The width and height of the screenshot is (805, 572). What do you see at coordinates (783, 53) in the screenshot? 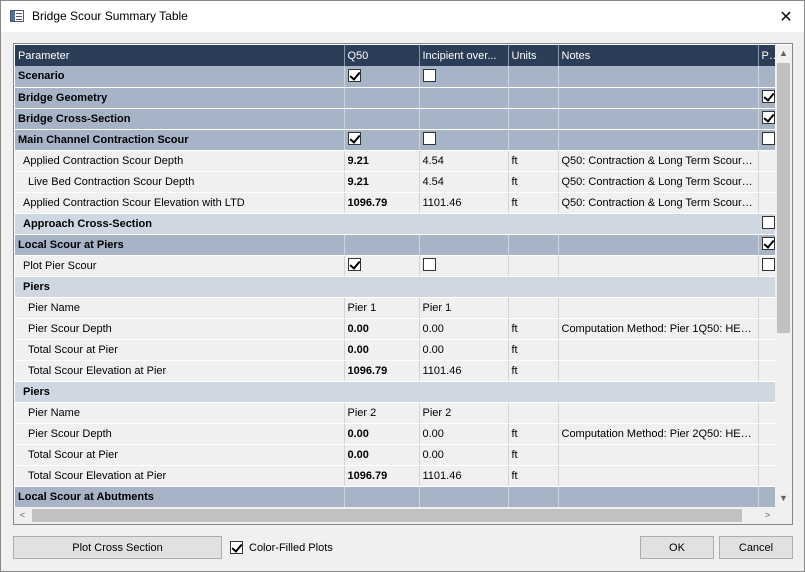
I see `scroll-up-icon: ▲` at bounding box center [783, 53].